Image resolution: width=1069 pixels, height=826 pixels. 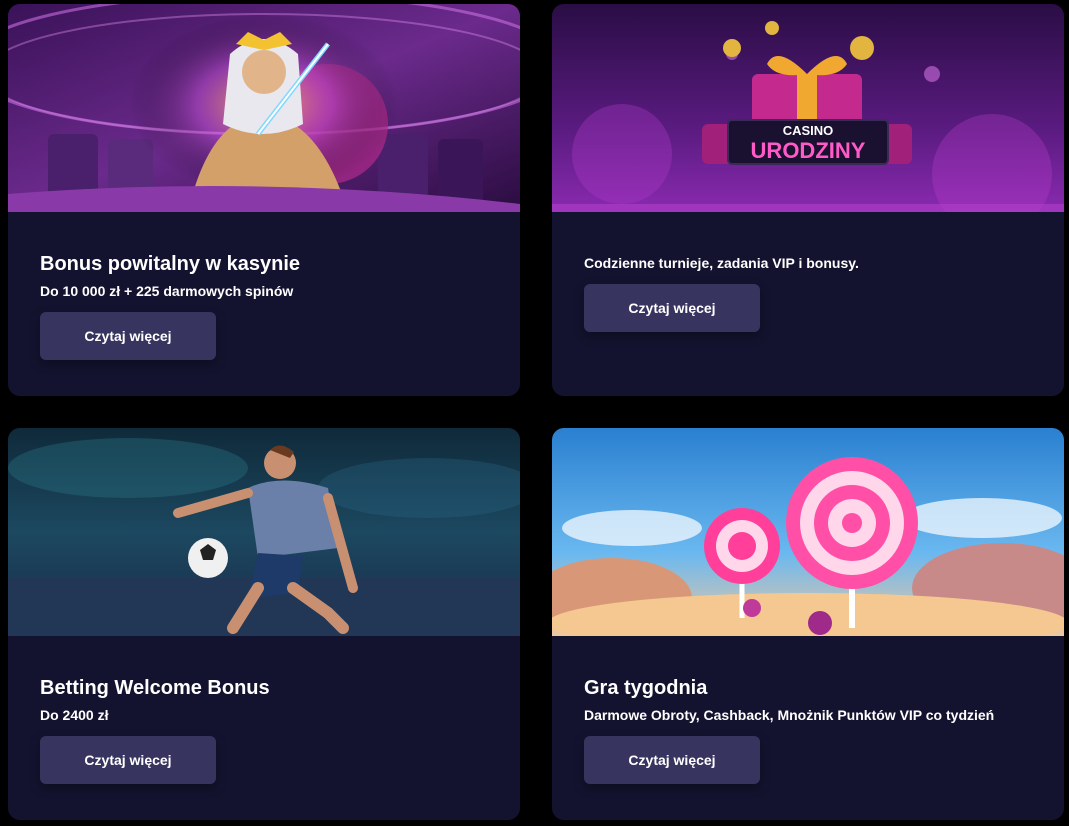 I want to click on banner-brand-text: CASINO, so click(x=808, y=130).